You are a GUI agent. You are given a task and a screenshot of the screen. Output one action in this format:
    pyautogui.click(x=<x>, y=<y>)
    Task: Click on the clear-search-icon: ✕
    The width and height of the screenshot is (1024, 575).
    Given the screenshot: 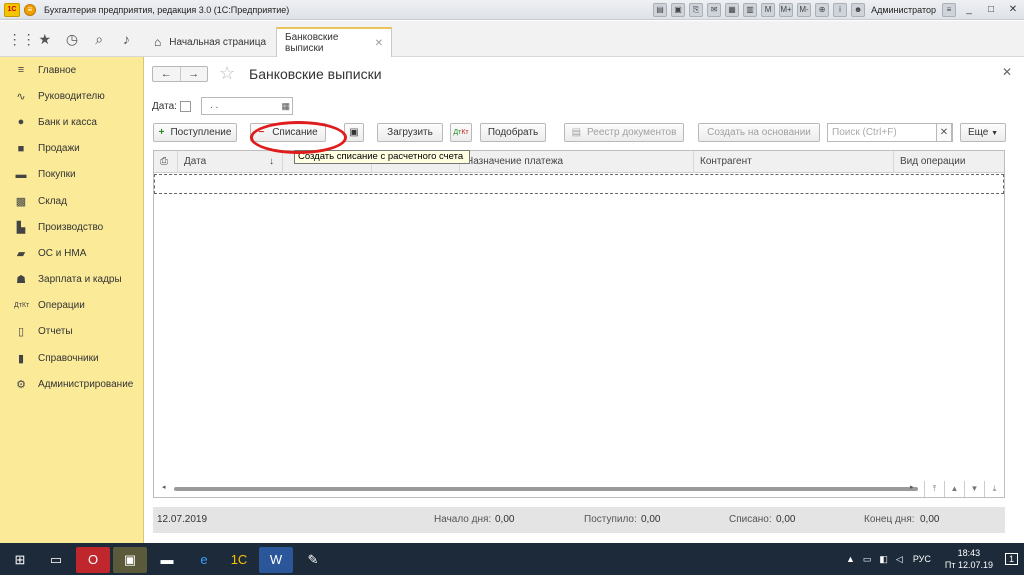 What is the action you would take?
    pyautogui.click(x=944, y=132)
    